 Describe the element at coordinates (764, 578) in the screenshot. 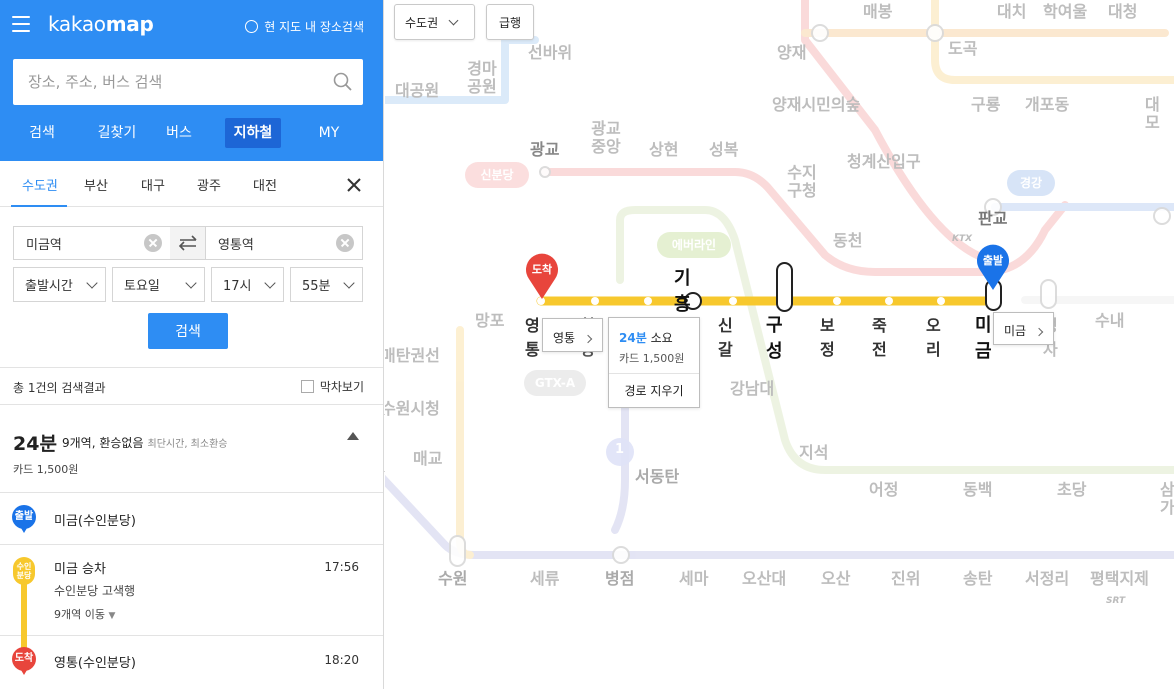

I see `map-label: 오산대` at that location.